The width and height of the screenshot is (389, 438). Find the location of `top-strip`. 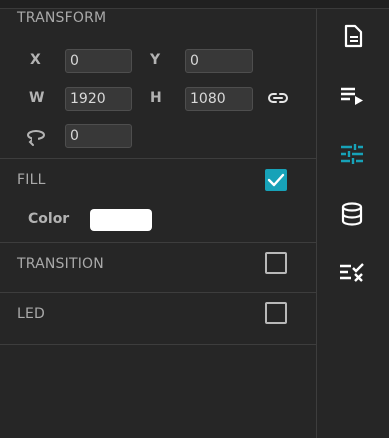

top-strip is located at coordinates (194, 4).